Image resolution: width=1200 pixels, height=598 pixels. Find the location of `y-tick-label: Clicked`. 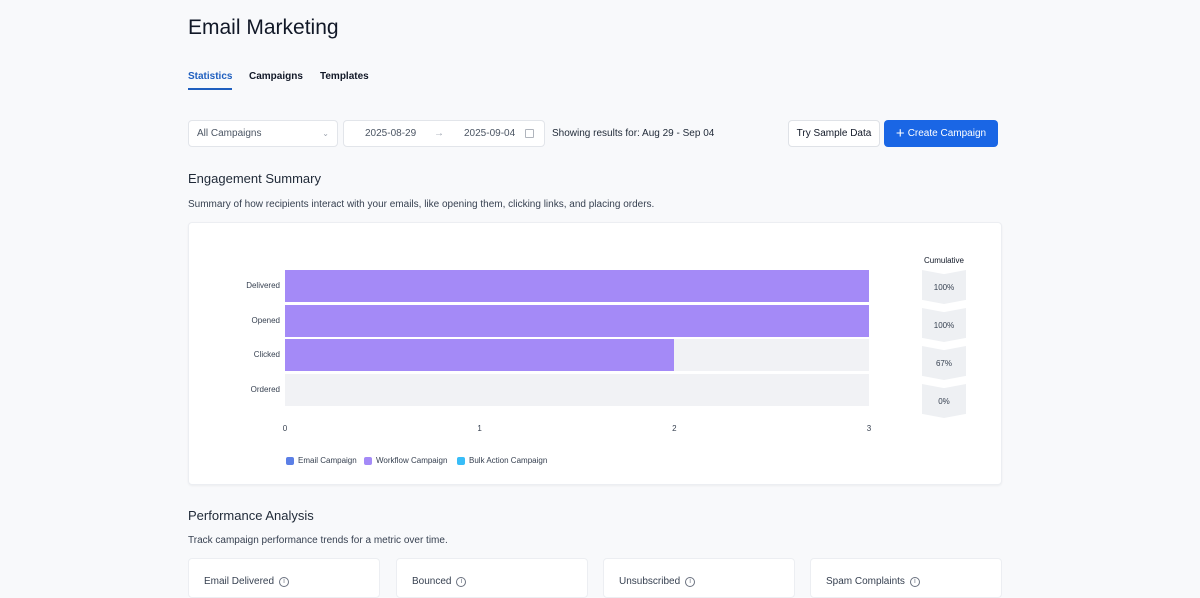

y-tick-label: Clicked is located at coordinates (266, 354).